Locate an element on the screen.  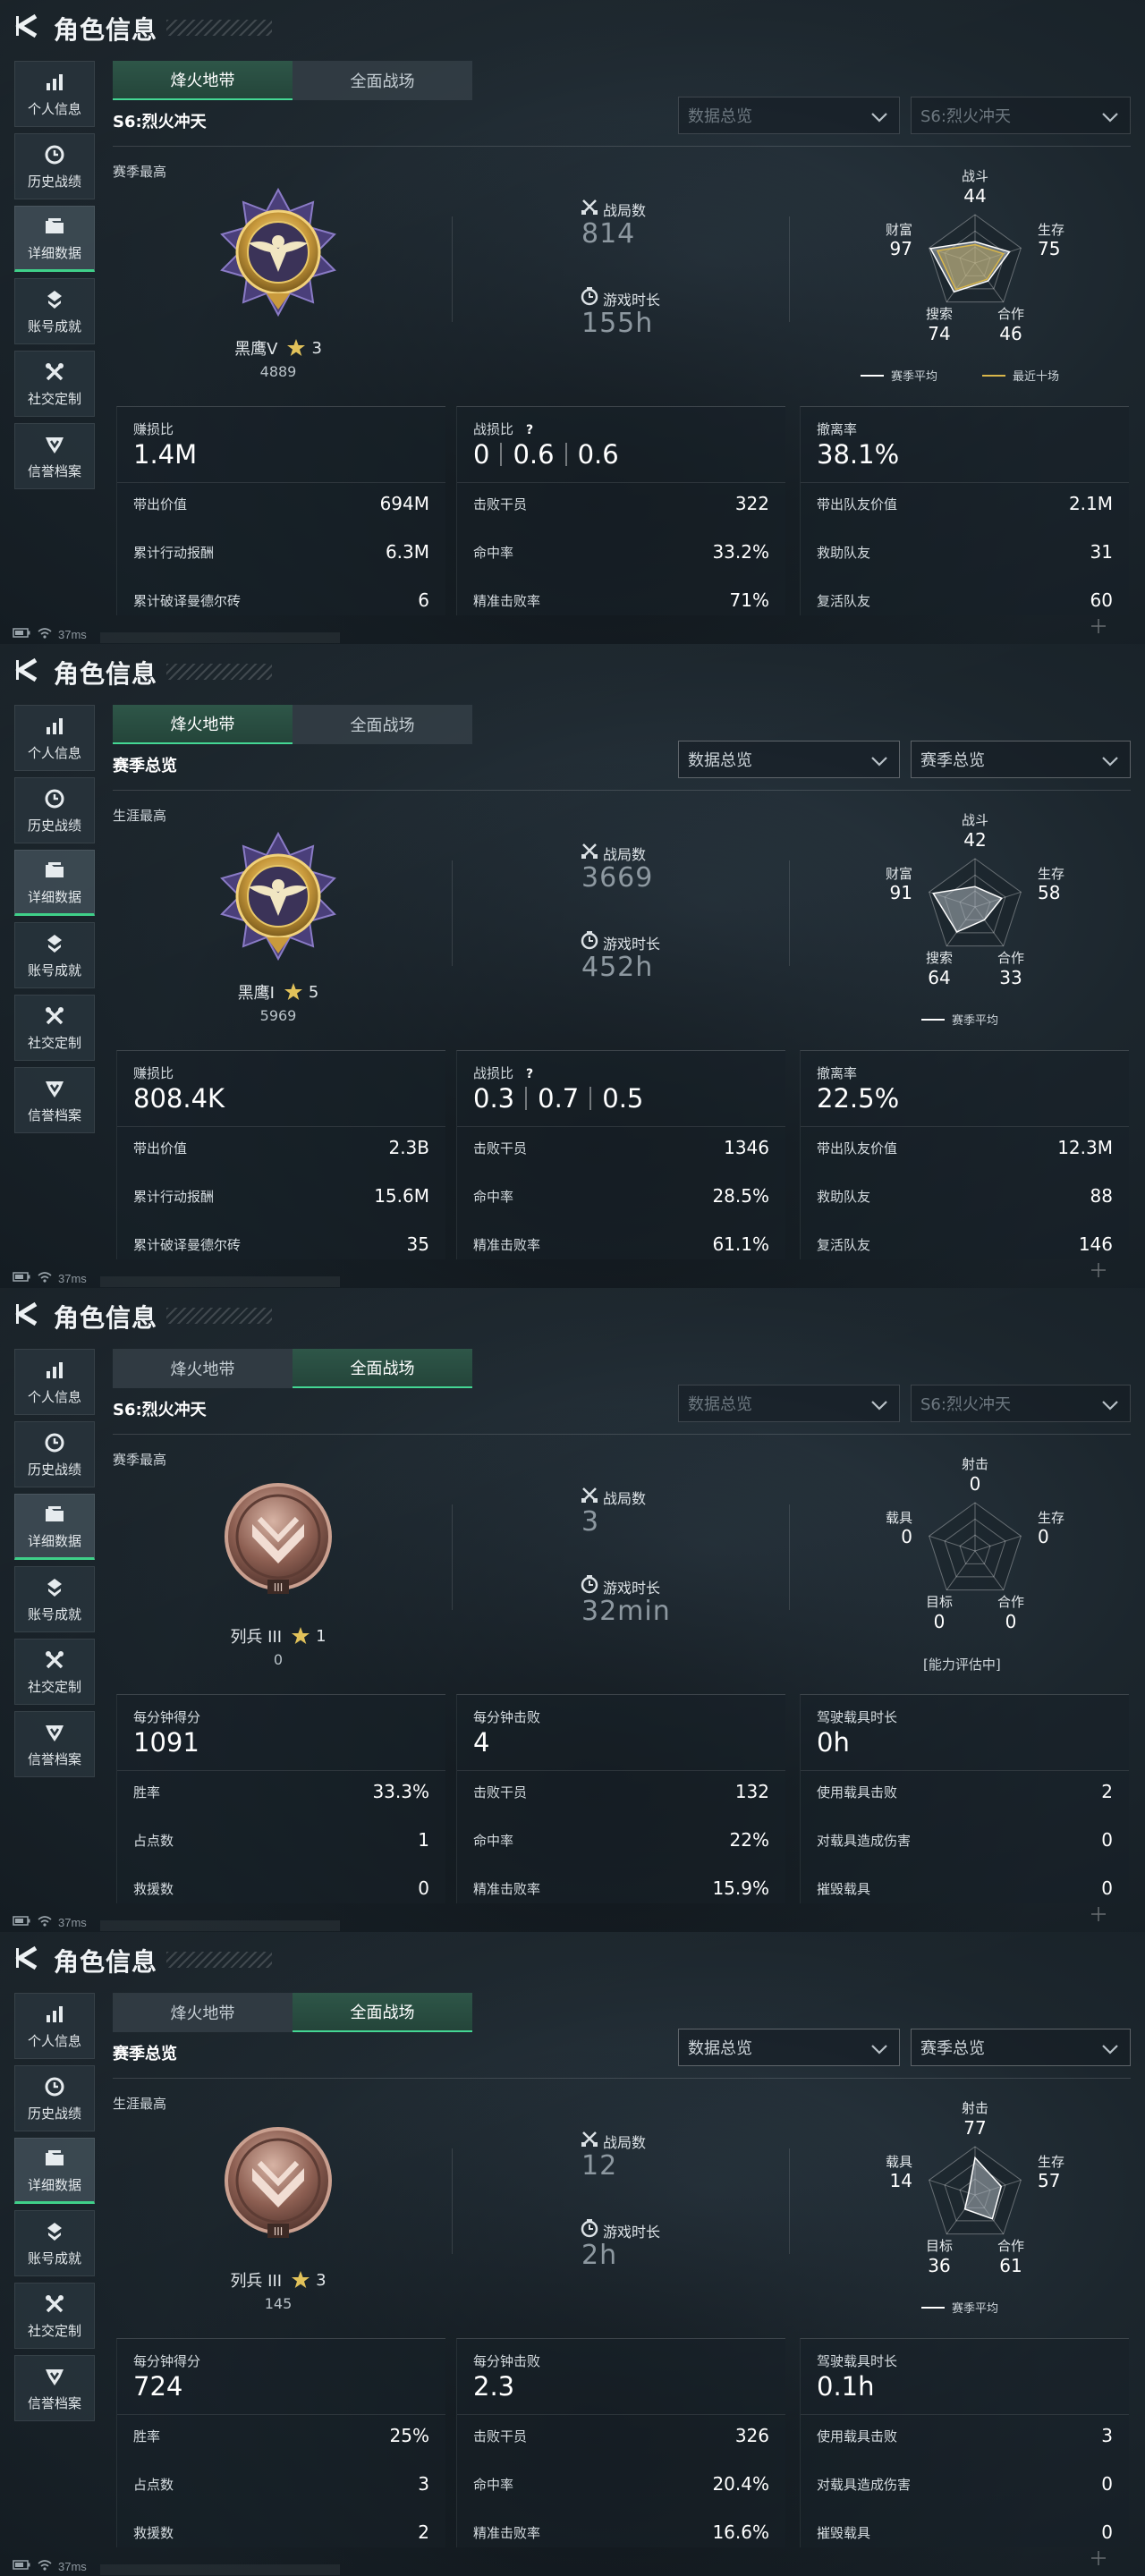
stat-card: 每分钟得分 1091 胜率 33.3% 占点数 1 救援数 0 is located at coordinates (280, 1798).